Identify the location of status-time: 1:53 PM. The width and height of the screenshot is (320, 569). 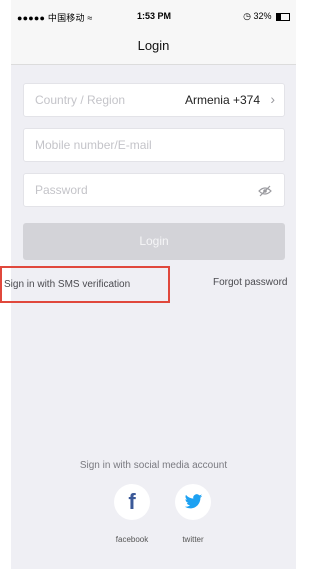
(154, 16).